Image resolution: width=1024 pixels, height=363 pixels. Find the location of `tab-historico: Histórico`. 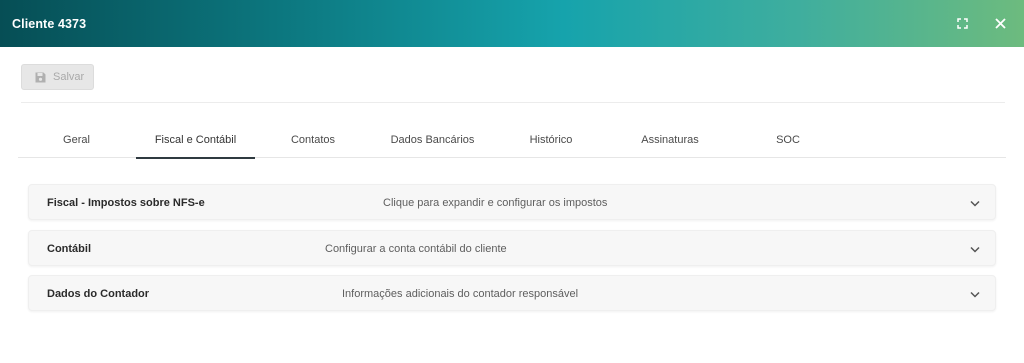

tab-historico: Histórico is located at coordinates (551, 140).